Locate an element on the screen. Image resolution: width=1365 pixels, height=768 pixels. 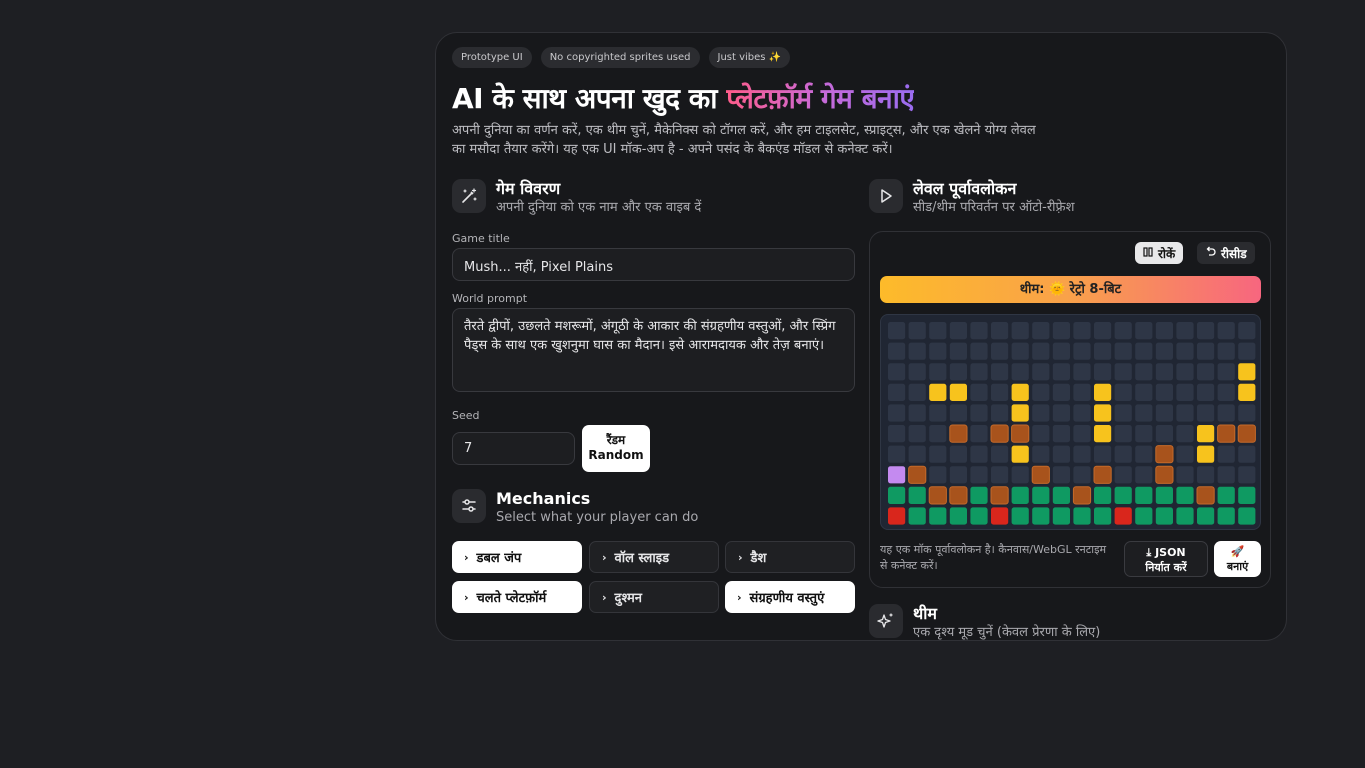
seed-label: Seed is located at coordinates (466, 415).